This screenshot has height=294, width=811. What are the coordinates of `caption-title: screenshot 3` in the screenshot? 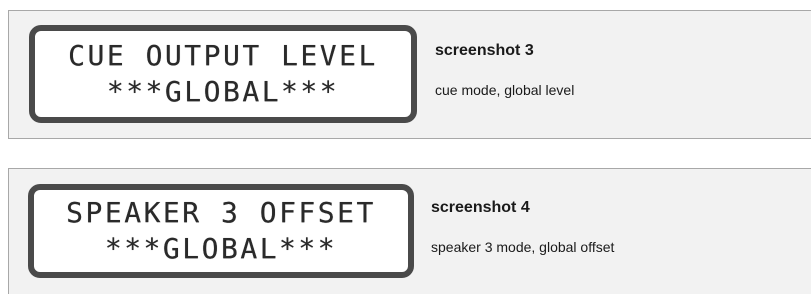 It's located at (484, 50).